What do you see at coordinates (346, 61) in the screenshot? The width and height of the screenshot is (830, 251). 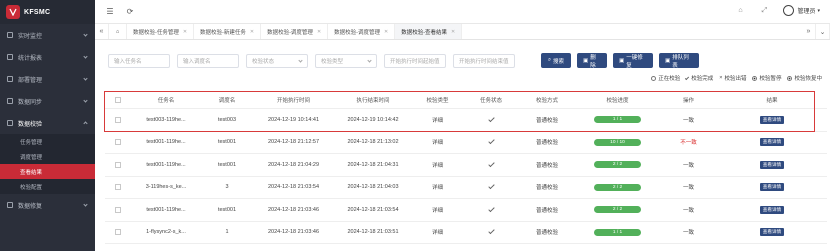 I see `check-type-select: 校验类型` at bounding box center [346, 61].